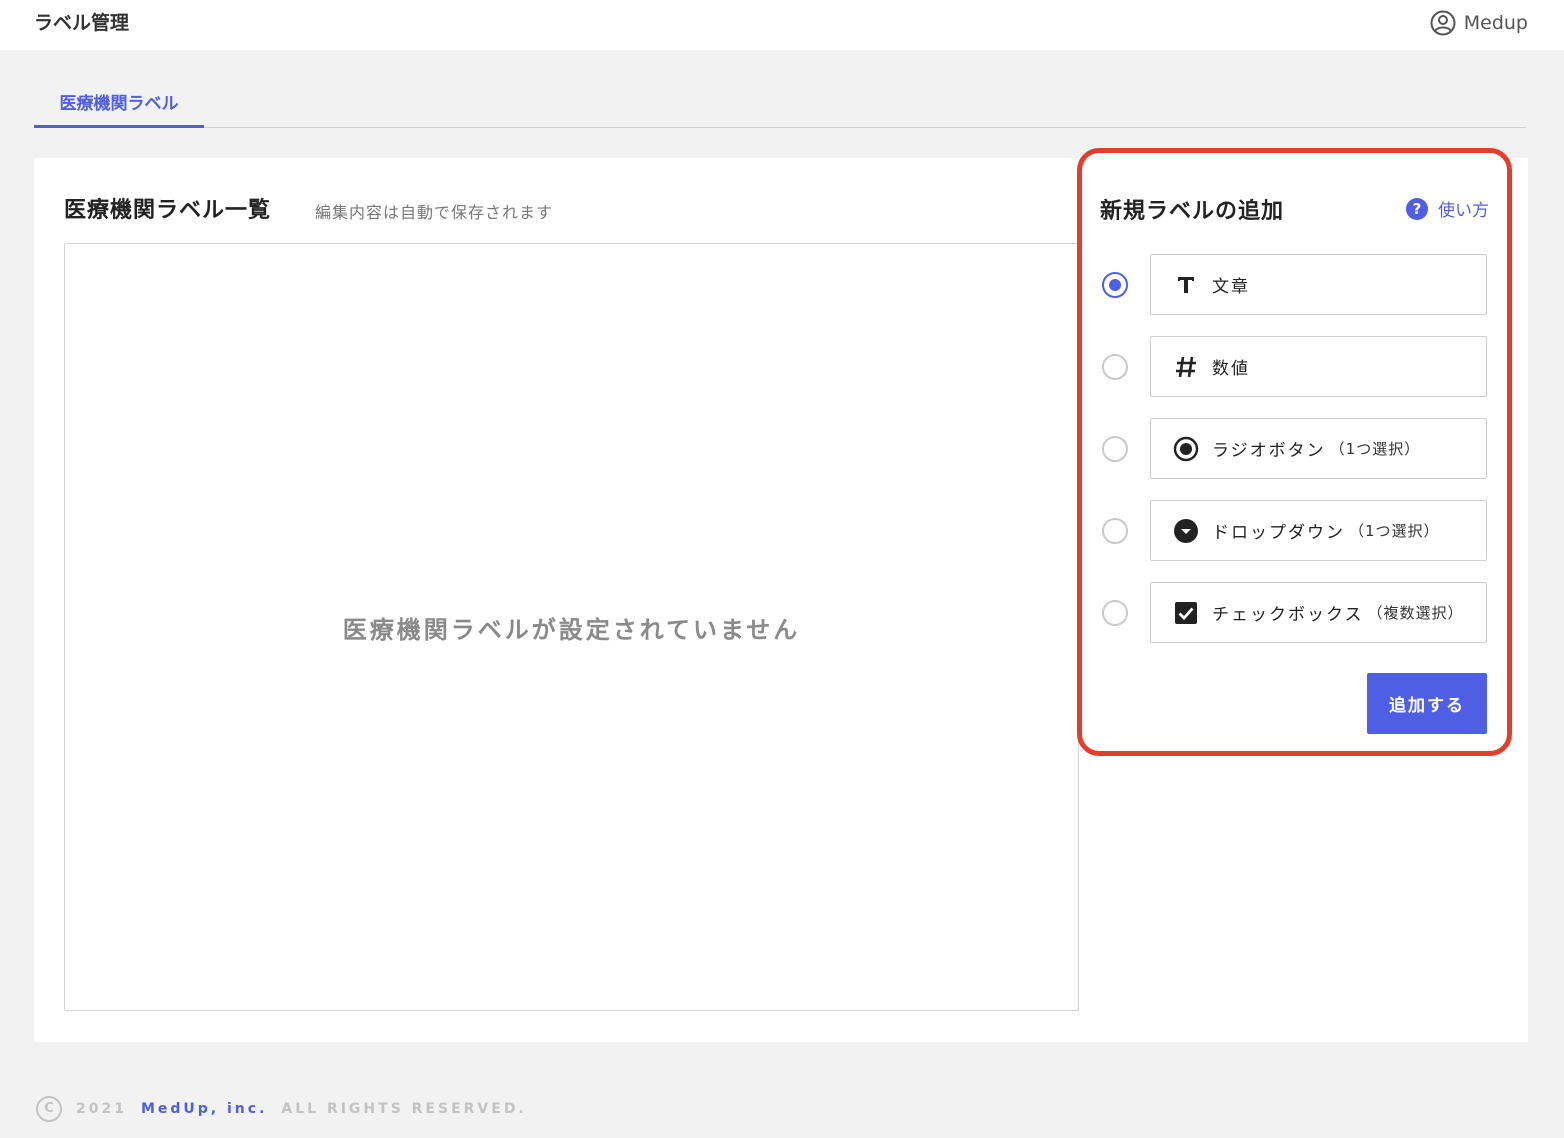  I want to click on app-title: ラベル管理, so click(82, 23).